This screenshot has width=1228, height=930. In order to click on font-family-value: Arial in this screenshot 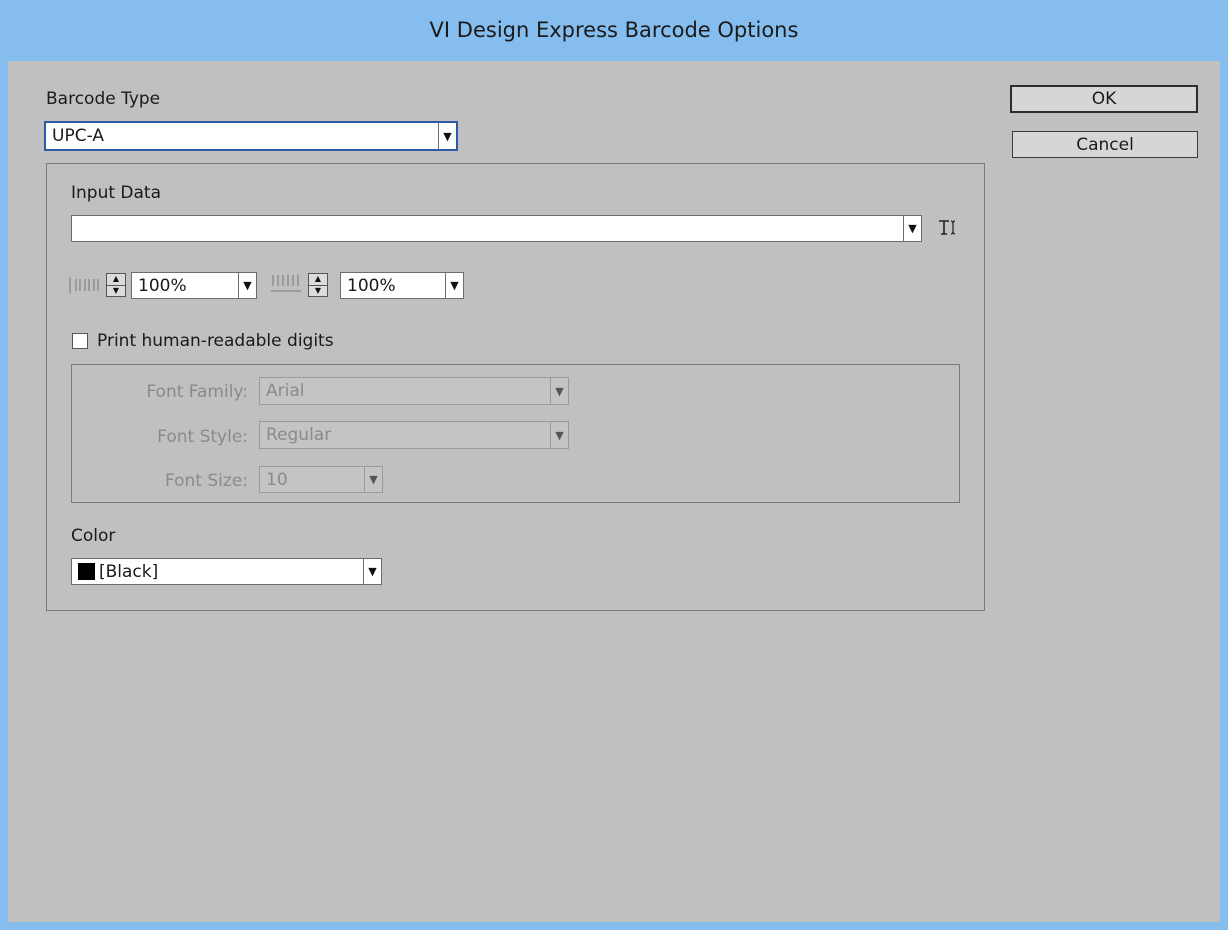, I will do `click(285, 391)`.